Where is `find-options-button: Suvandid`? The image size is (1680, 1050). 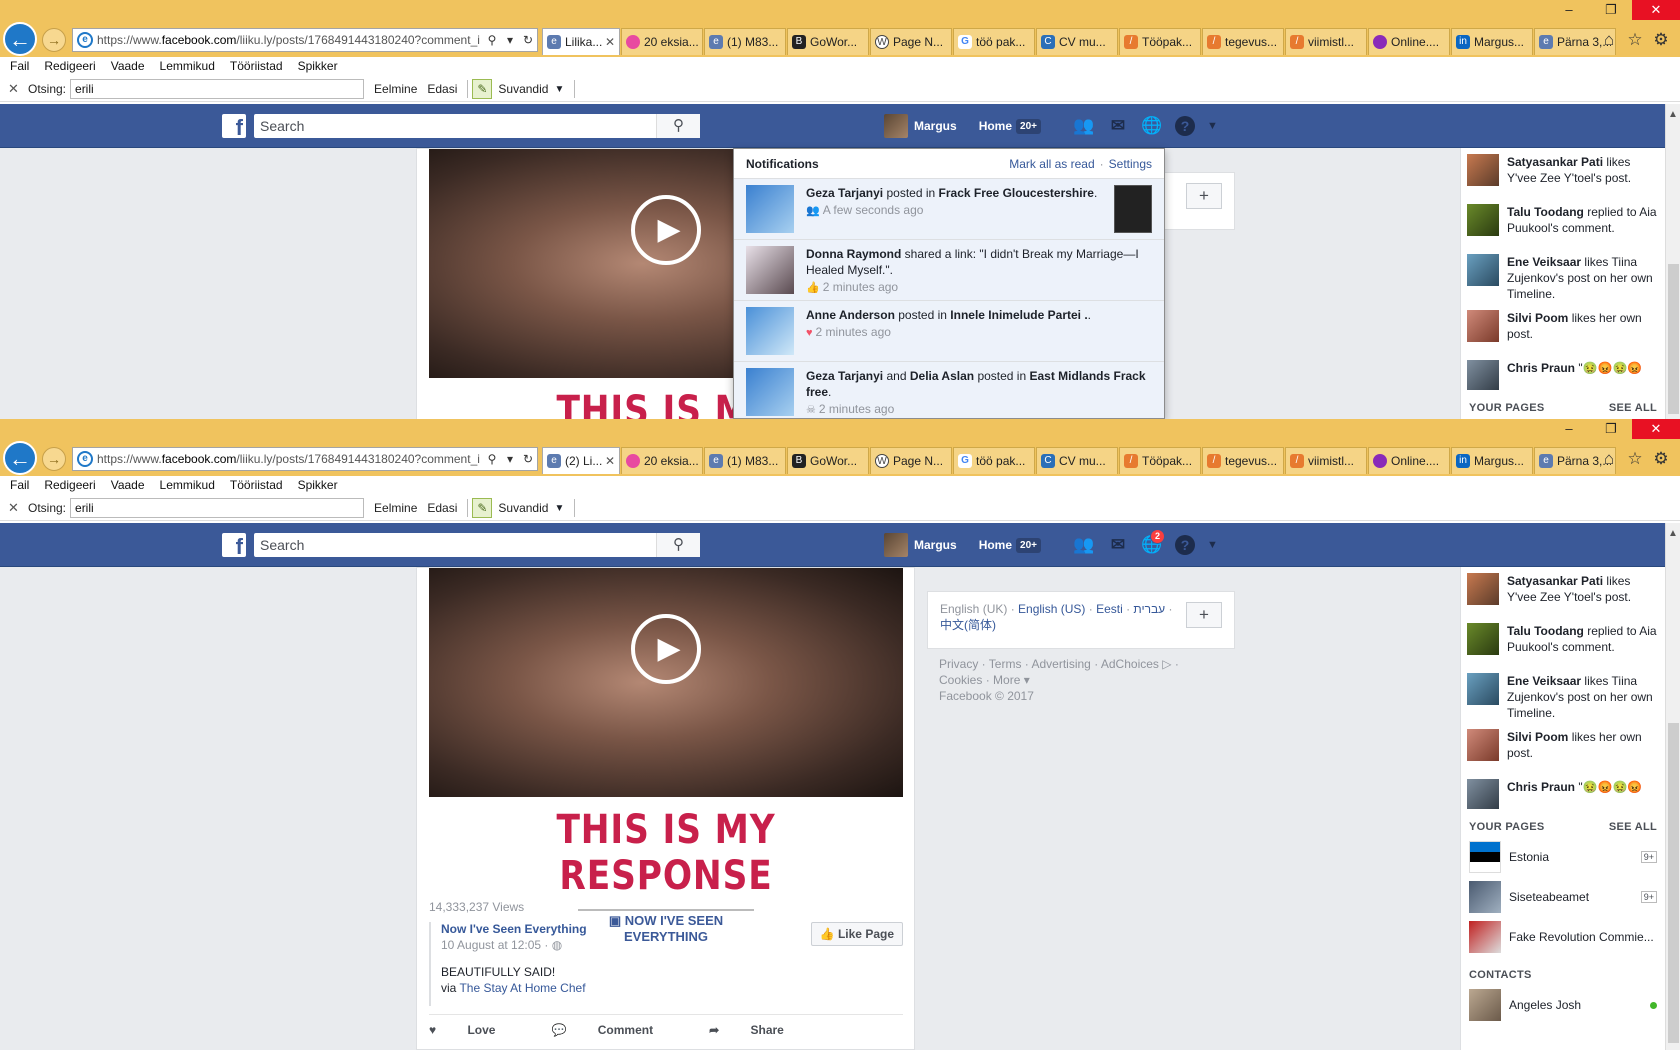
find-options-button: Suvandid is located at coordinates (523, 89).